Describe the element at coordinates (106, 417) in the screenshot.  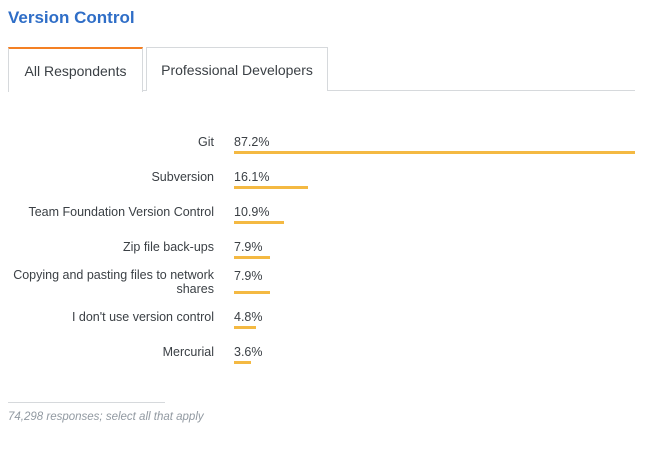
I see `footnote: 74,298 responses; select all that apply` at that location.